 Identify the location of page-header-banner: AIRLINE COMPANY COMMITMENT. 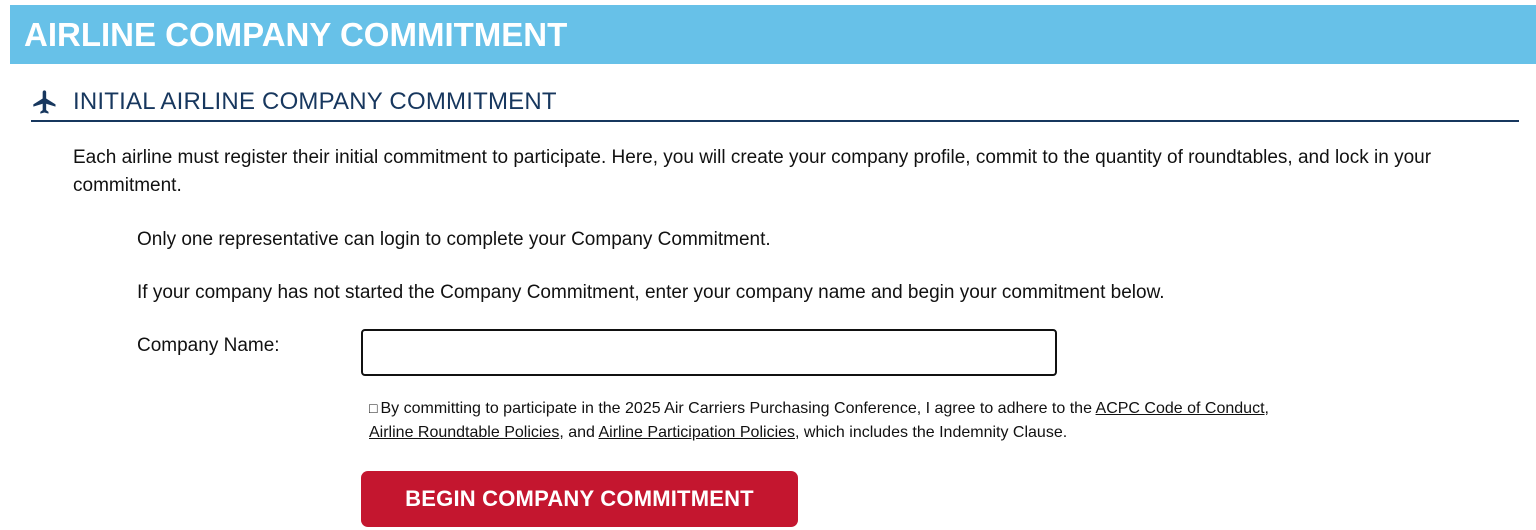
(773, 34).